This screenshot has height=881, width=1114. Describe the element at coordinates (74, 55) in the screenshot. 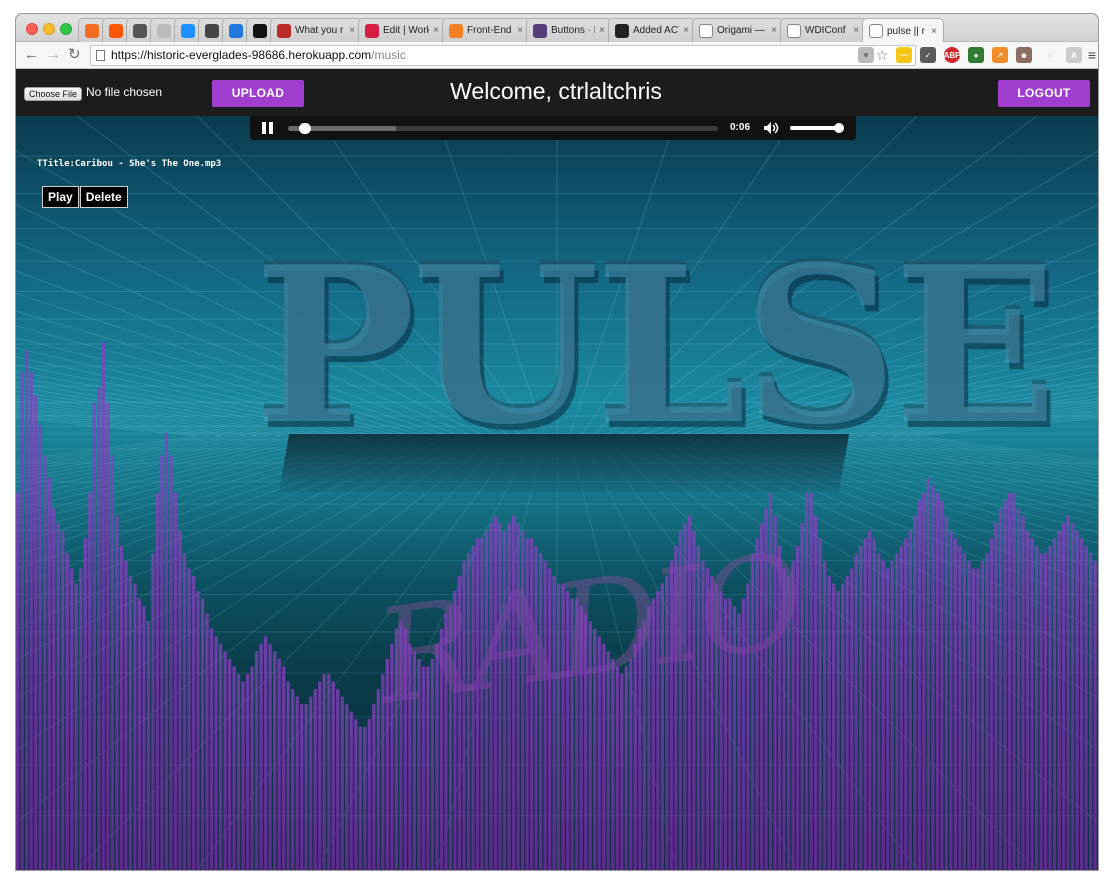

I see `reload-icon: ↻` at that location.